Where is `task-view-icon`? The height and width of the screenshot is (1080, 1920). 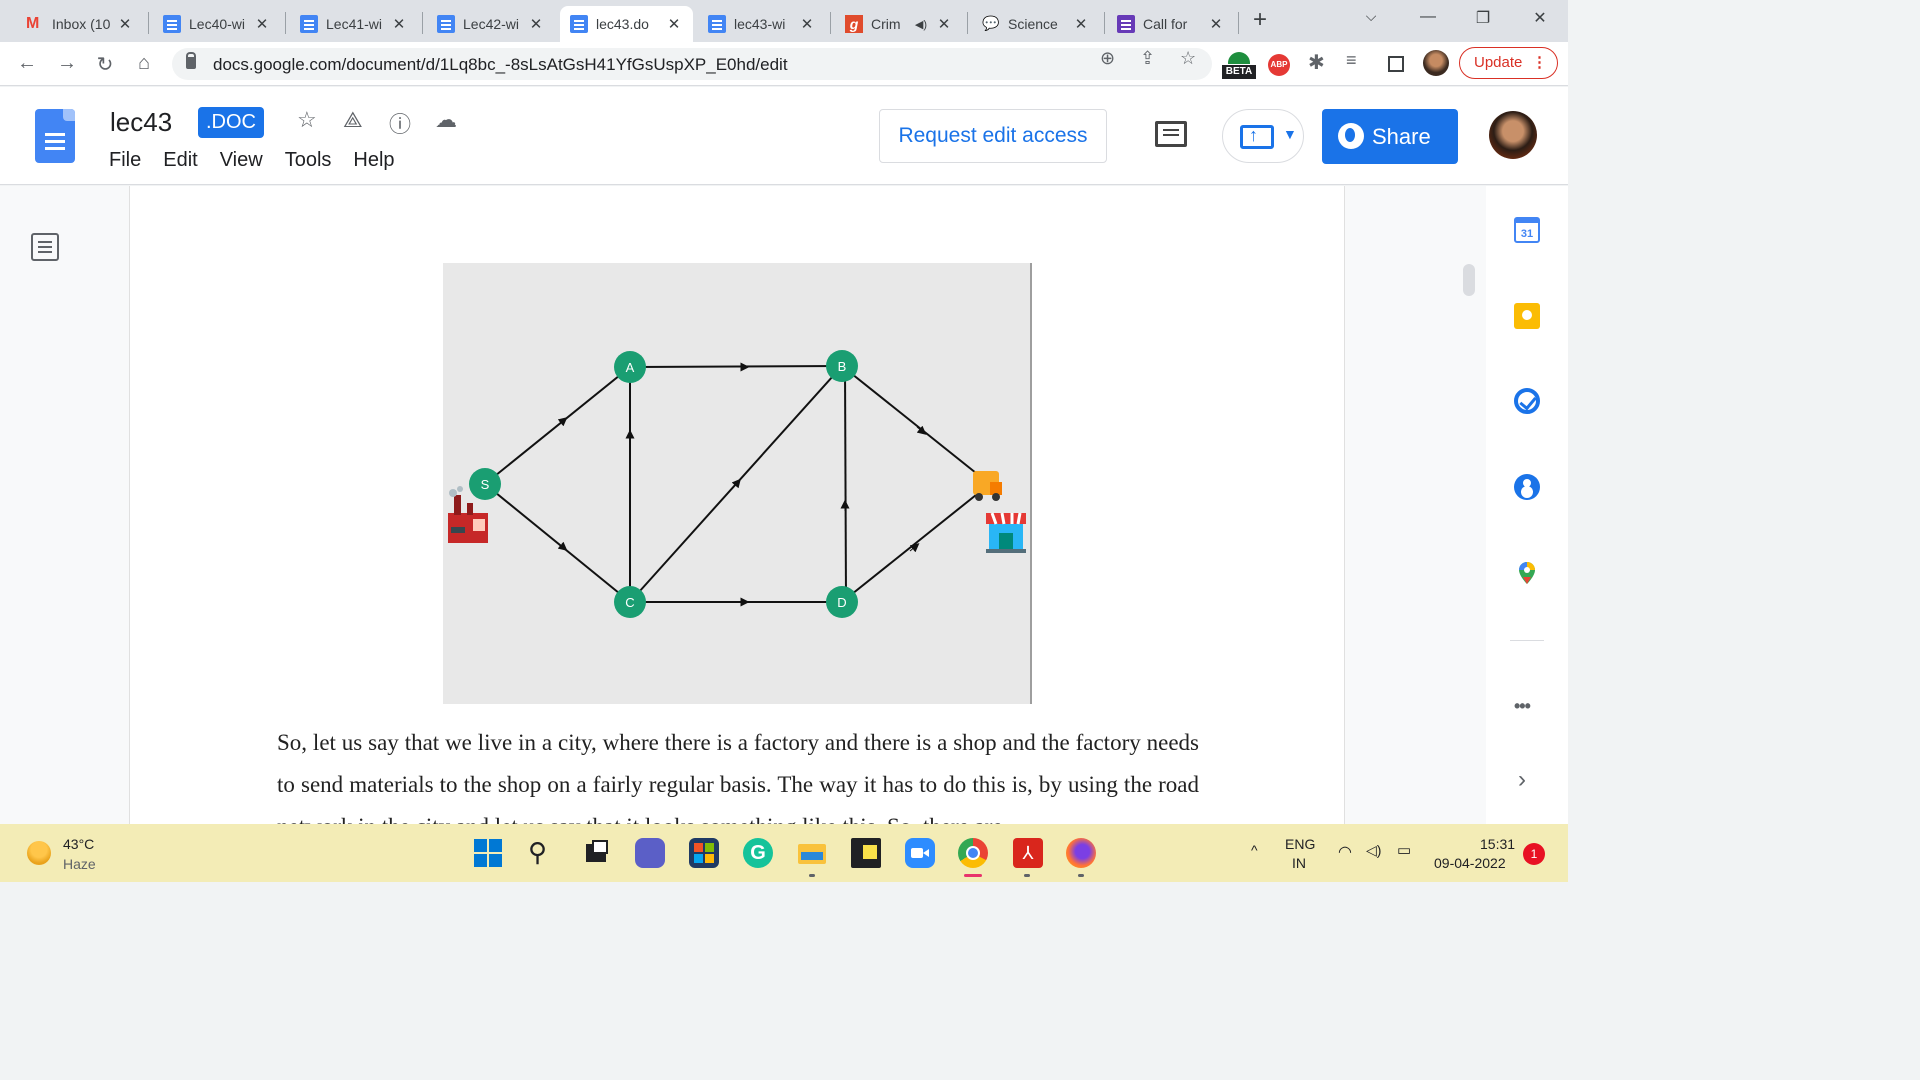
task-view-icon is located at coordinates (597, 853).